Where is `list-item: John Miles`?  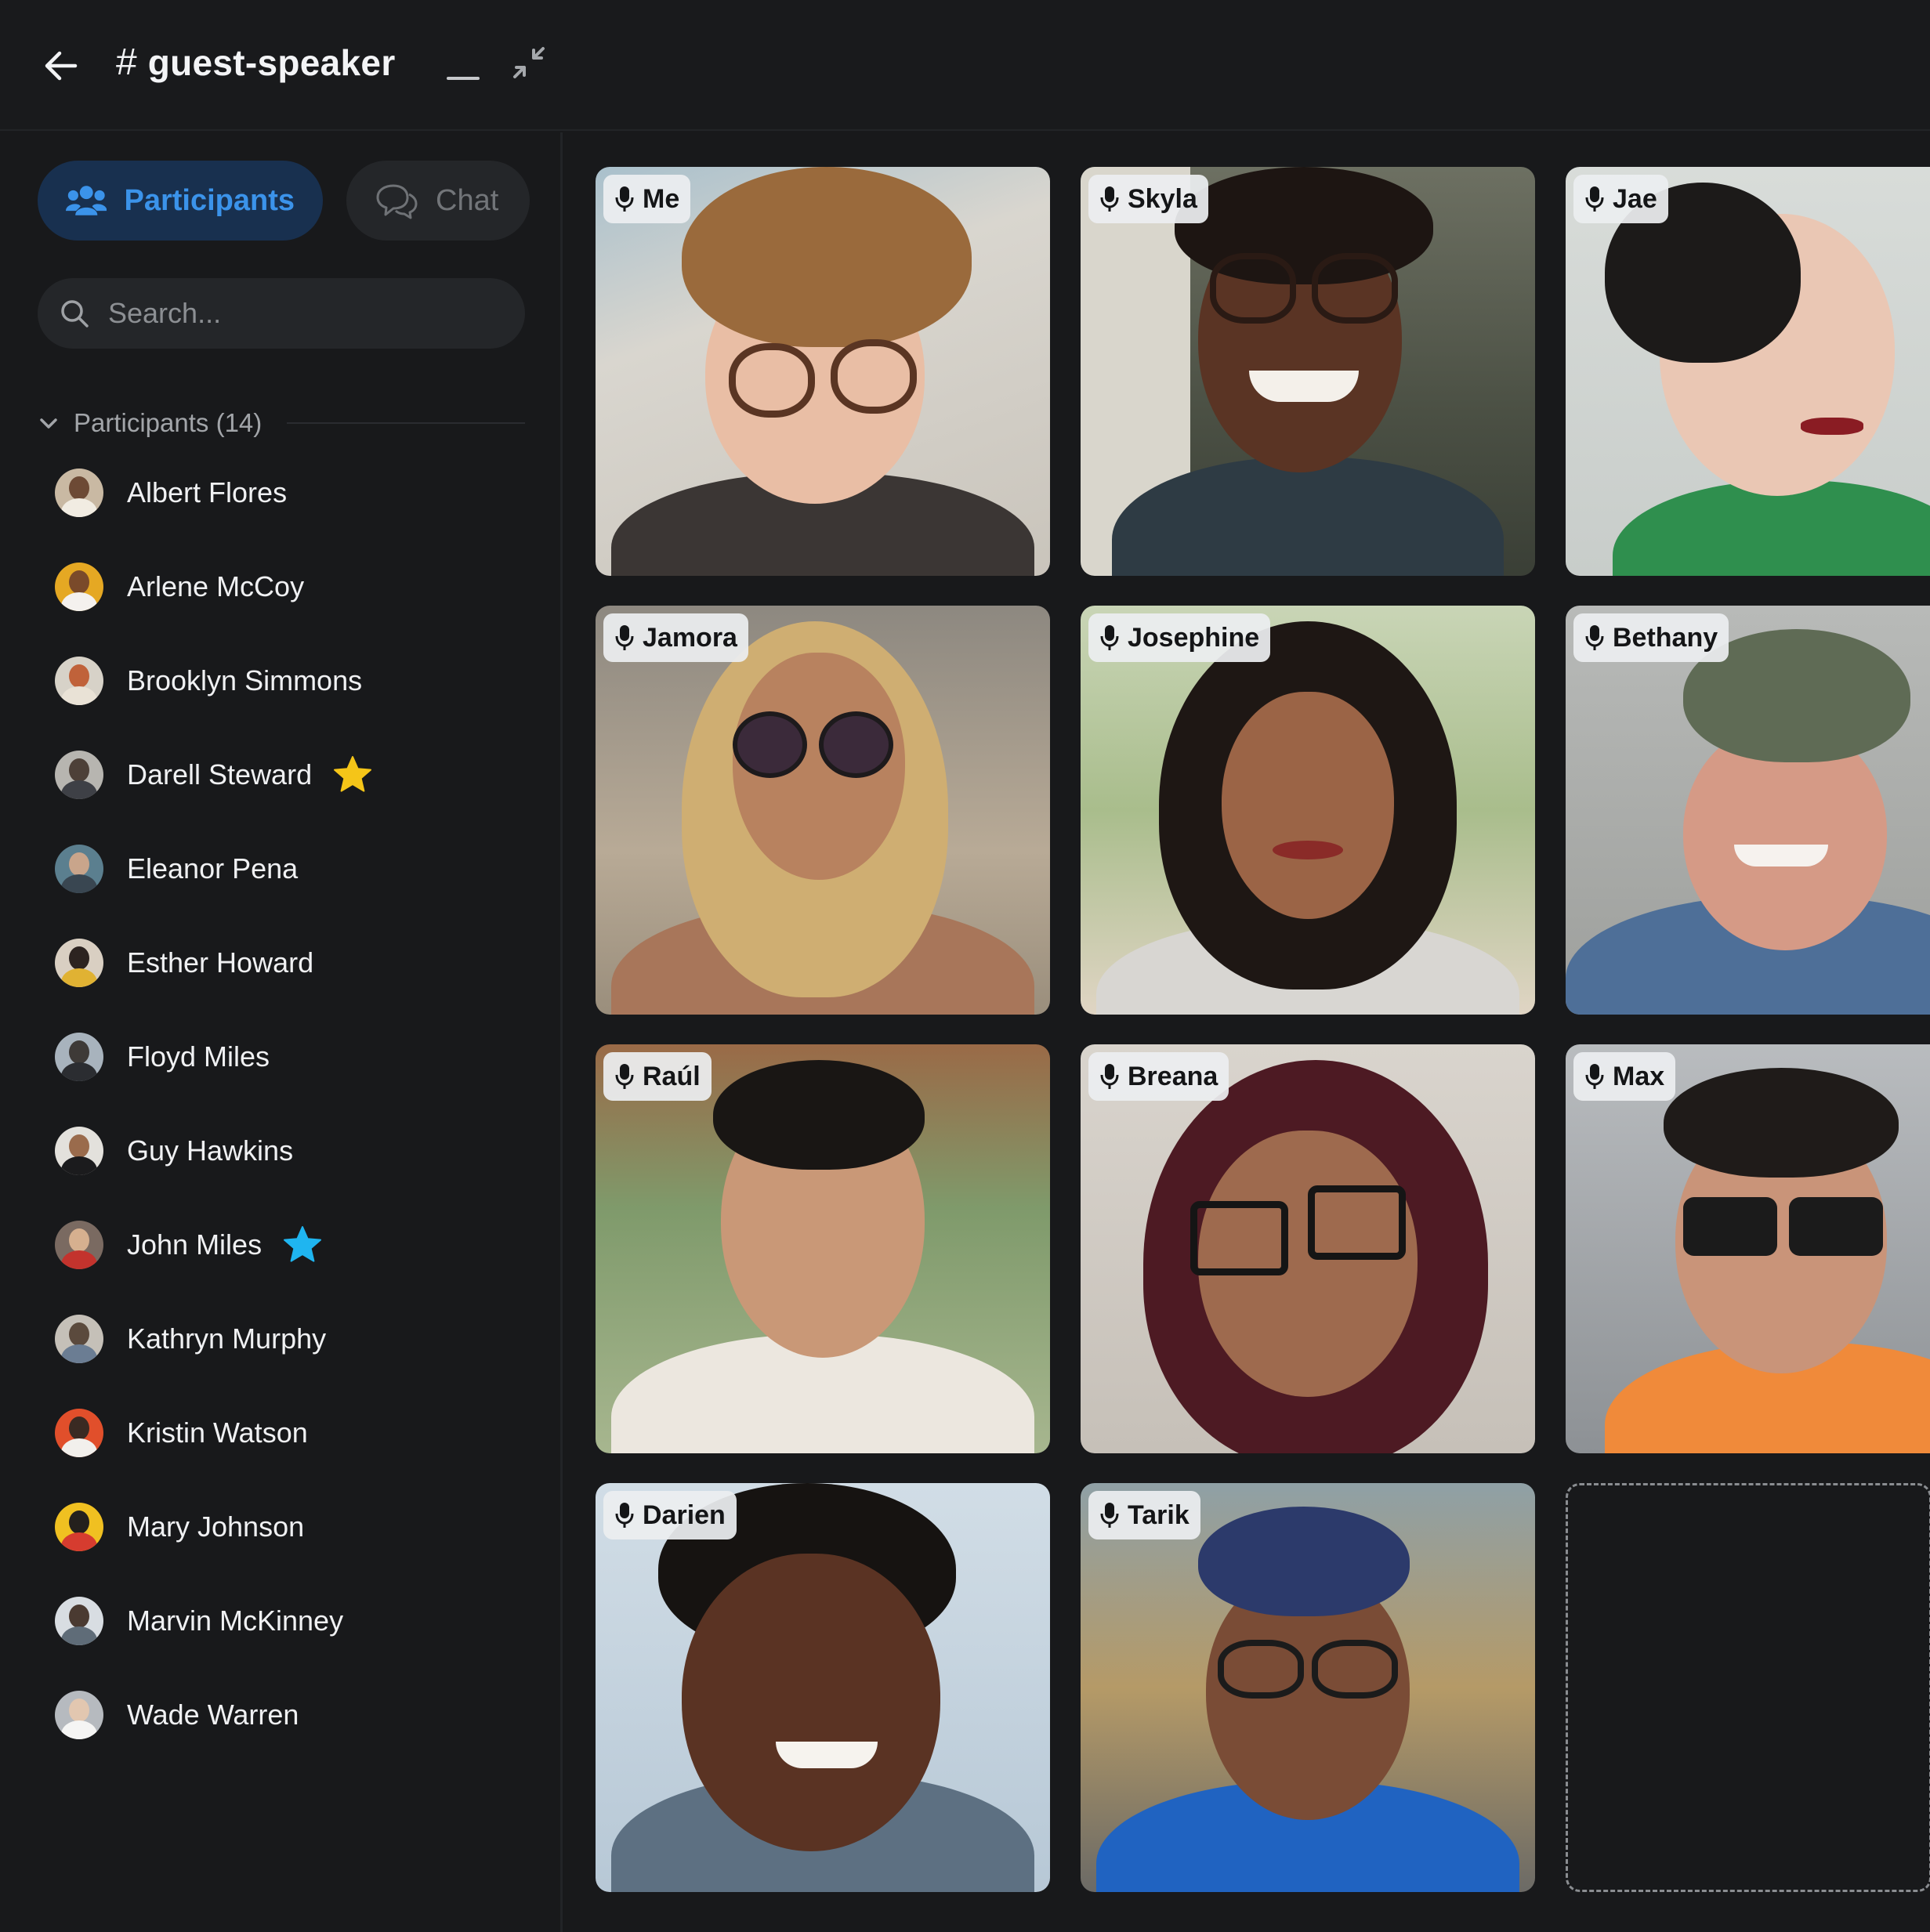
list-item: John Miles is located at coordinates (290, 1245).